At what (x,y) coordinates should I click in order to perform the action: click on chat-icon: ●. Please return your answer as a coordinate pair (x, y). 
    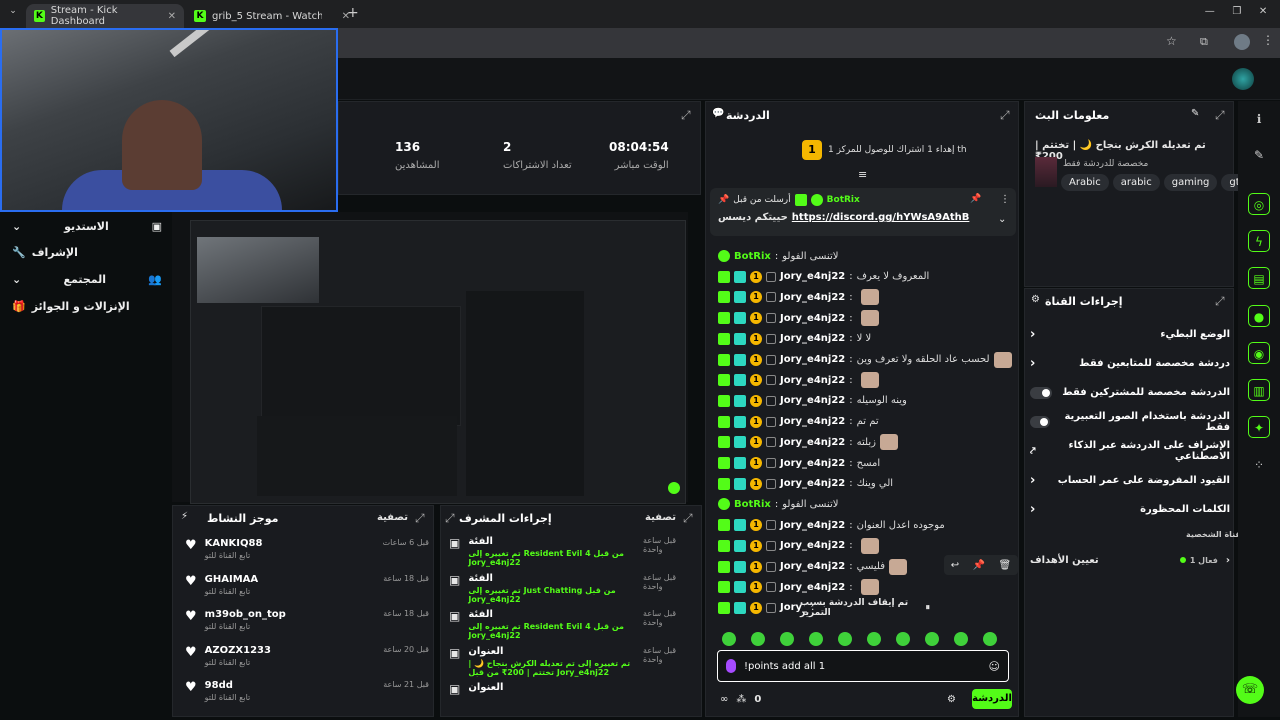
    Looking at the image, I should click on (1259, 316).